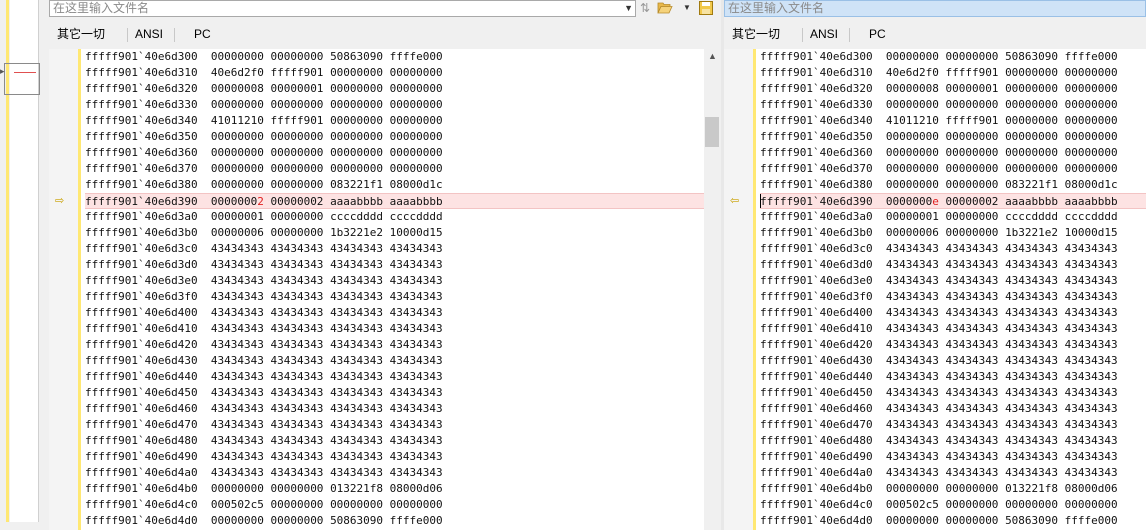  Describe the element at coordinates (141, 312) in the screenshot. I see `row-address: fffff901`40e6d400` at that location.